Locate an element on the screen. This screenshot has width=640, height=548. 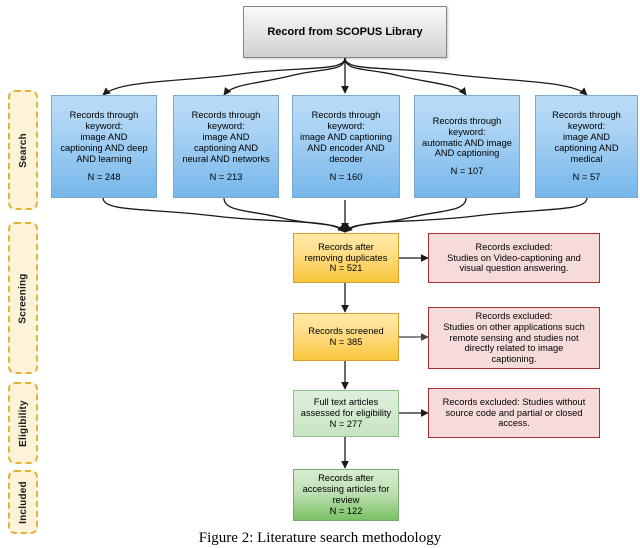
stage-tab-search: Search is located at coordinates (23, 150).